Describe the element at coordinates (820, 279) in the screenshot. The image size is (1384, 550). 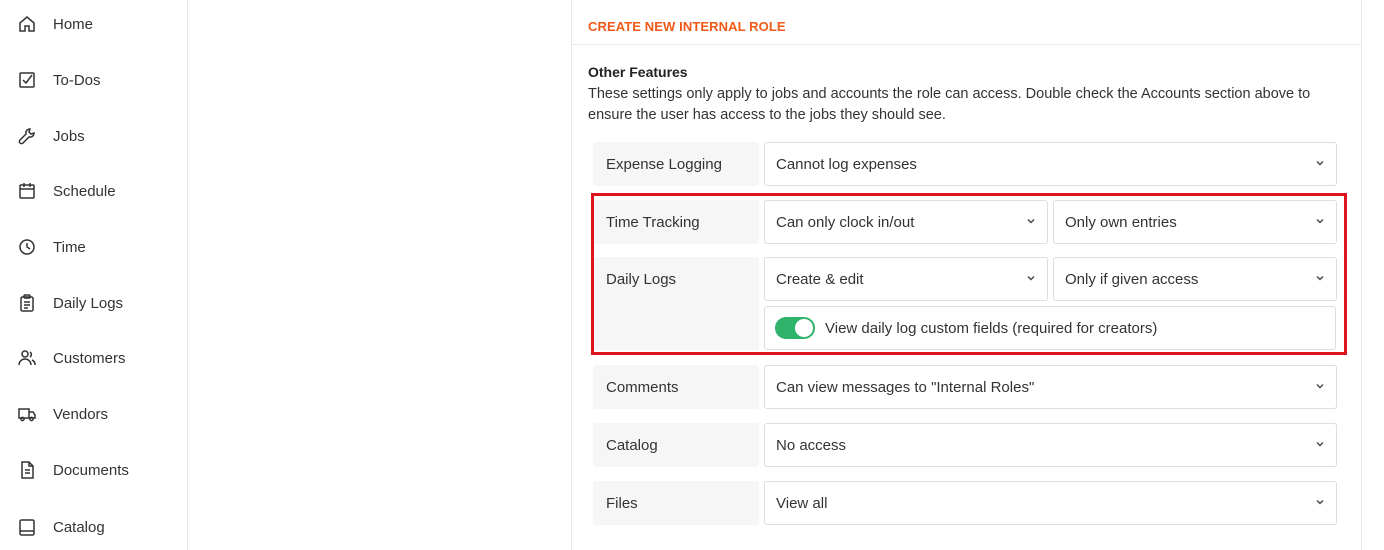
I see `select-value: Create & edit` at that location.